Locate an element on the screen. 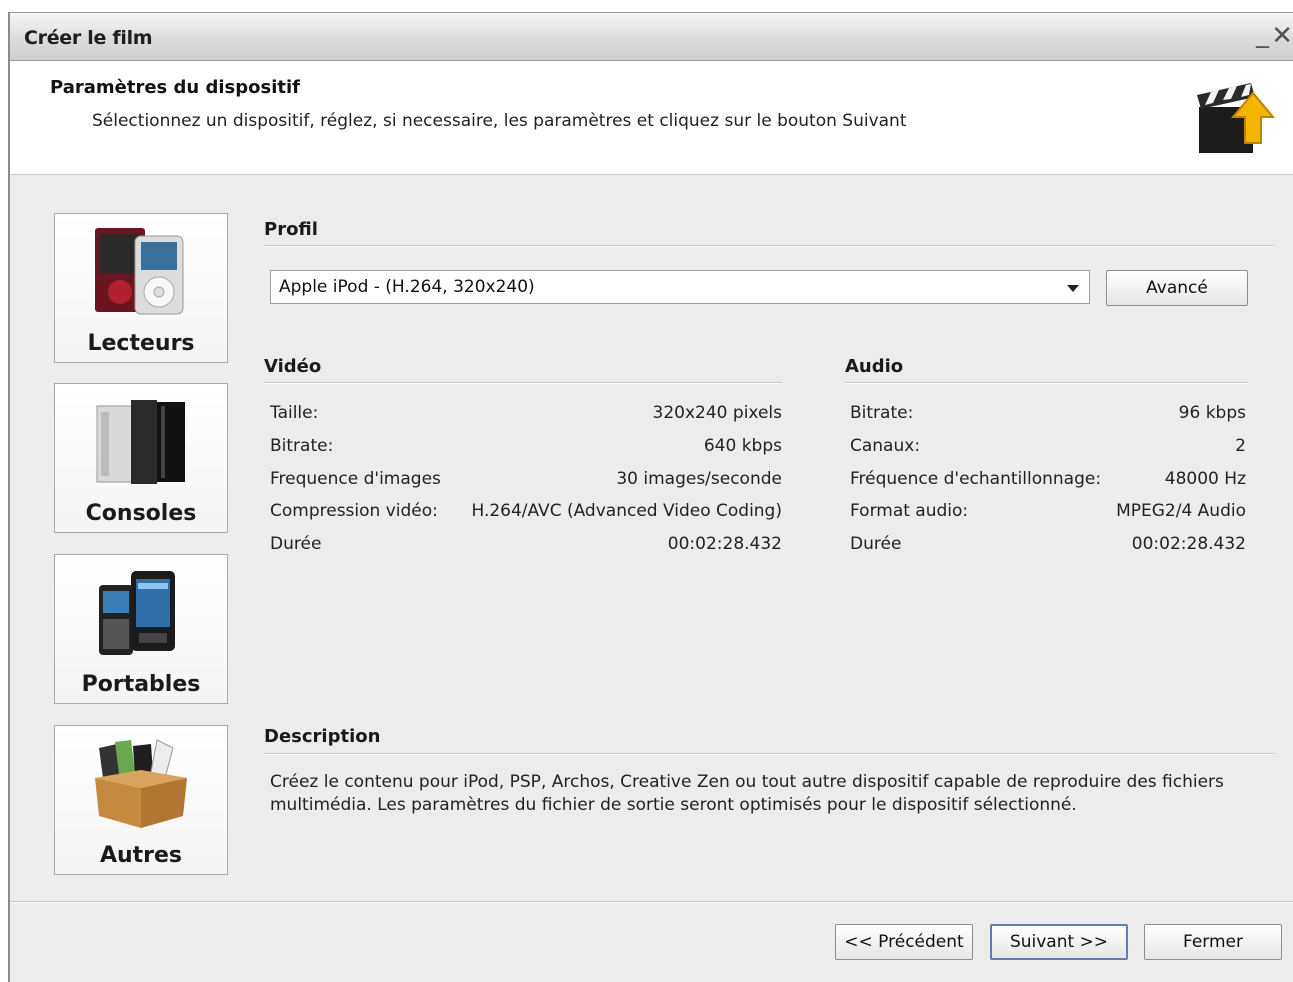 The height and width of the screenshot is (982, 1293). video-prop-value: 320x240 pixels is located at coordinates (717, 413).